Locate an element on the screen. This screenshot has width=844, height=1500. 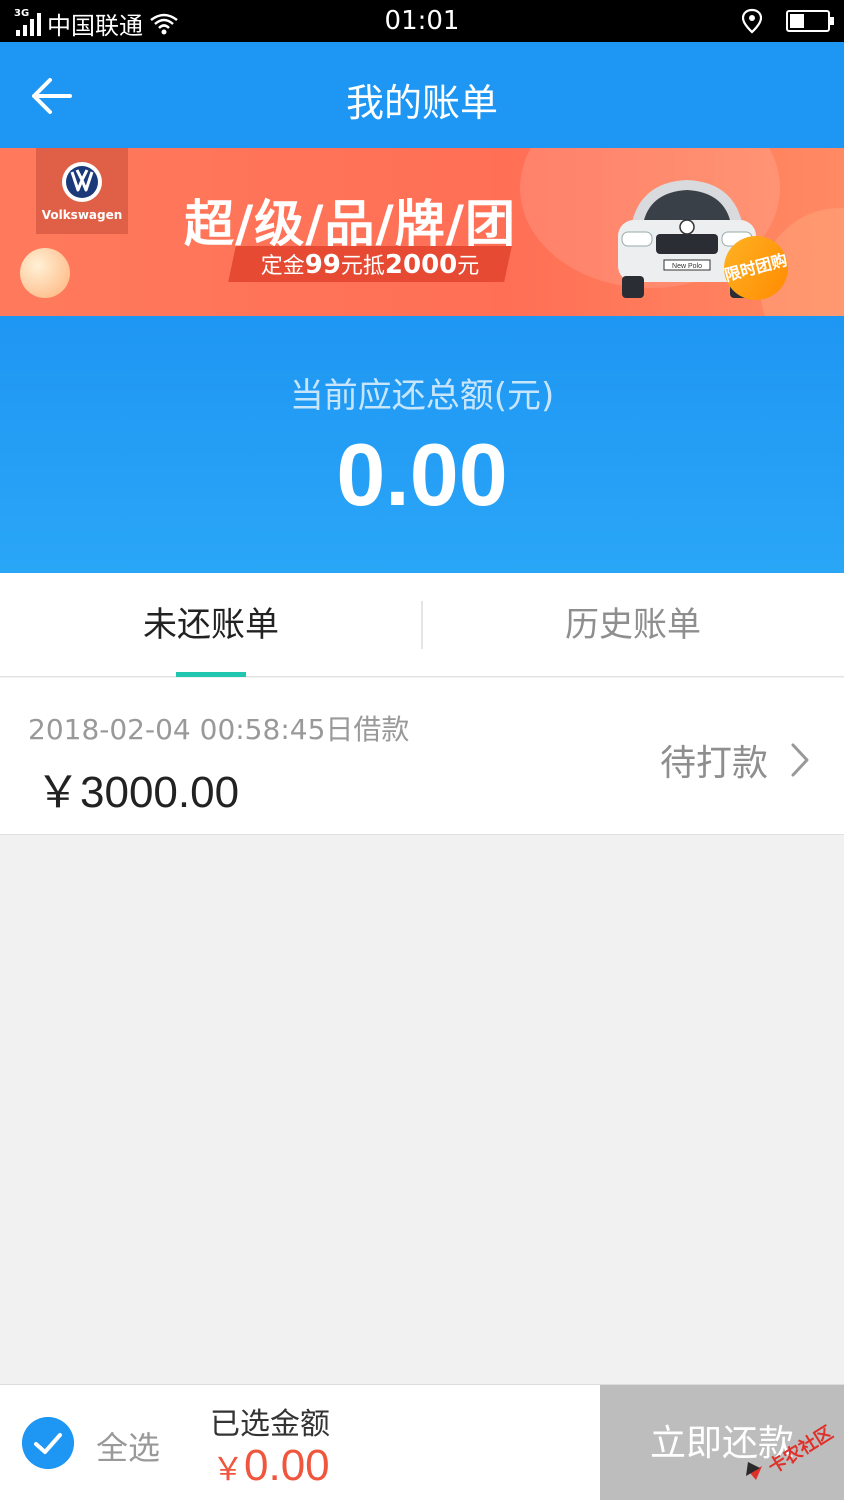
selected-amount: ￥0.00 is located at coordinates (271, 1466).